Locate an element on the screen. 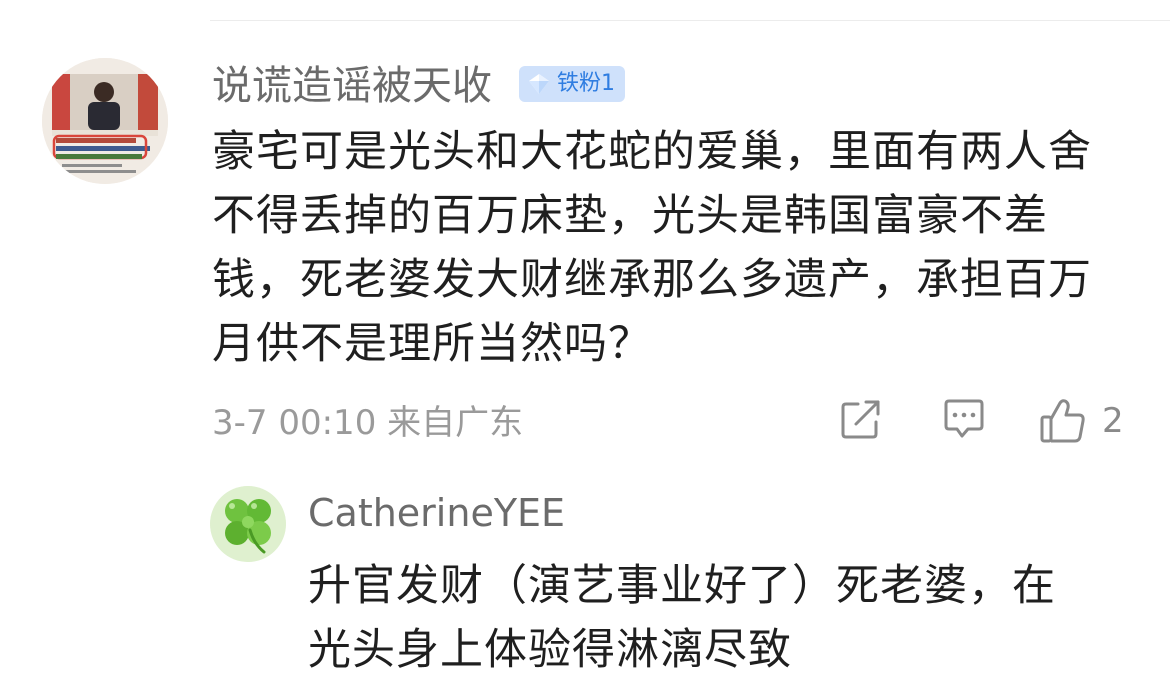 Image resolution: width=1170 pixels, height=698 pixels. like-button: 2 is located at coordinates (1081, 421).